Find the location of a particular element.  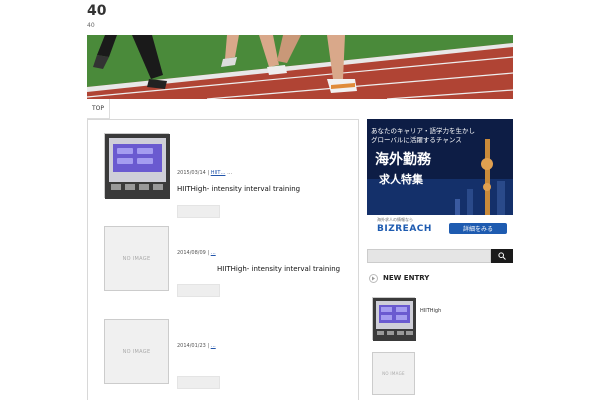

sidebar-entry-title: HIITHigh is located at coordinates (430, 311).